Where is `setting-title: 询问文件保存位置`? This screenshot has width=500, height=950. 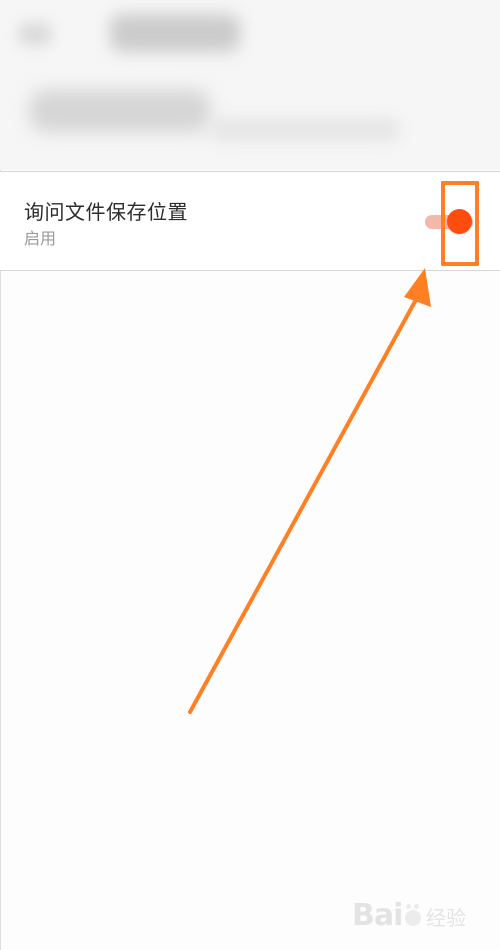
setting-title: 询问文件保存位置 is located at coordinates (106, 212).